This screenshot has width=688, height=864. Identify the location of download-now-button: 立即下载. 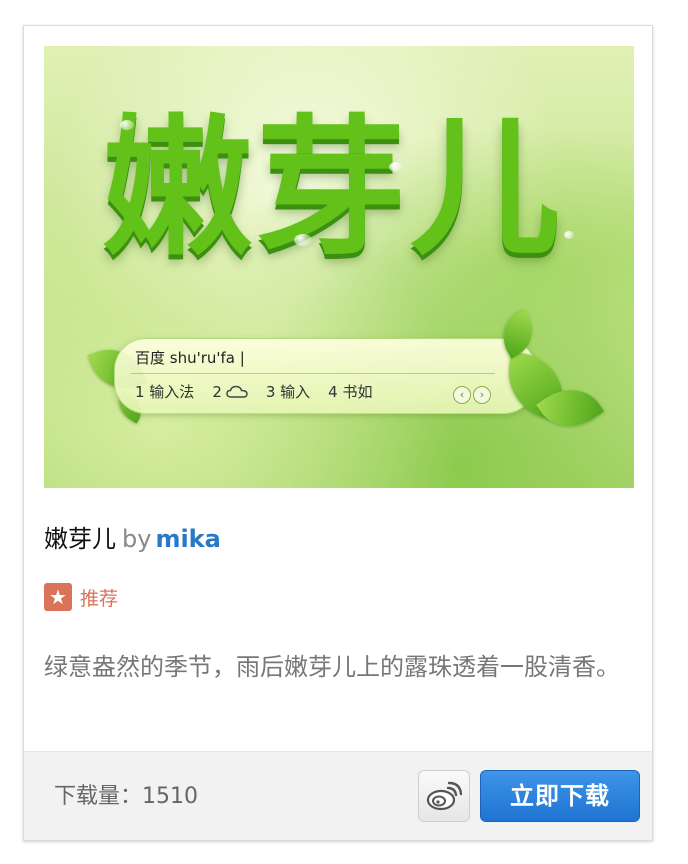
(560, 796).